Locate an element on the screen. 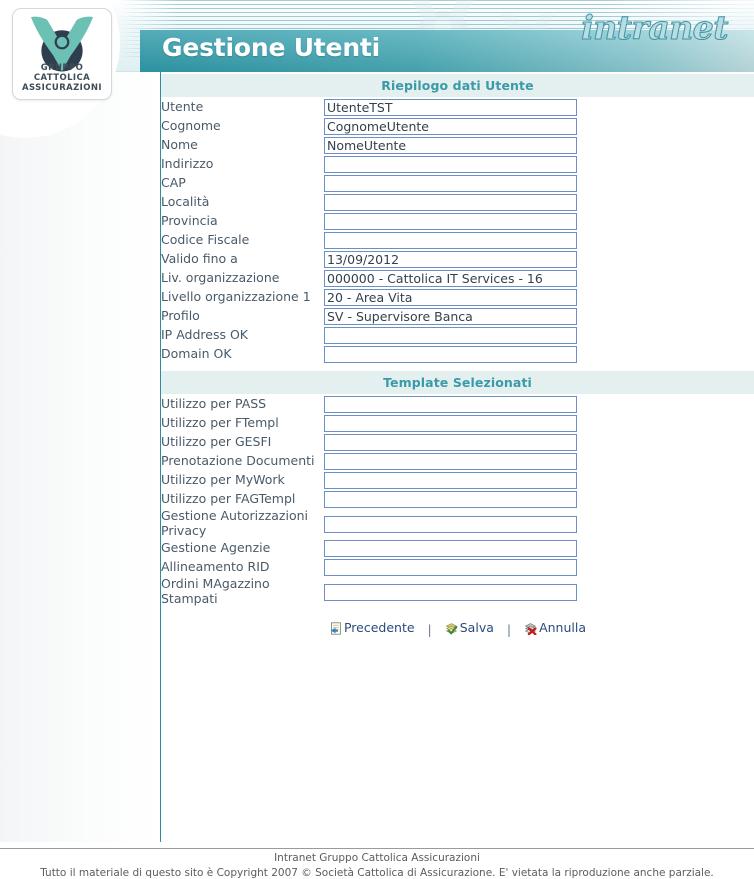 Image resolution: width=754 pixels, height=879 pixels. form-row: Provincia is located at coordinates (457, 220).